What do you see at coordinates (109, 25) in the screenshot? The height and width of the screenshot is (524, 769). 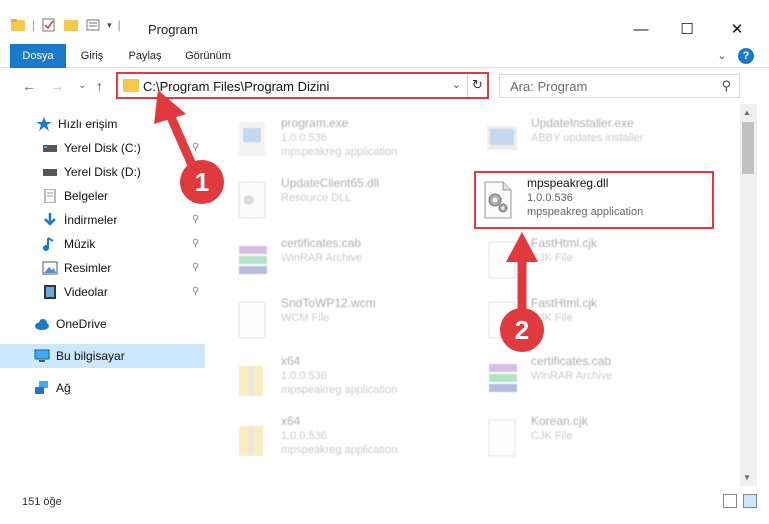 I see `qat-dropdown-icon: ▾` at bounding box center [109, 25].